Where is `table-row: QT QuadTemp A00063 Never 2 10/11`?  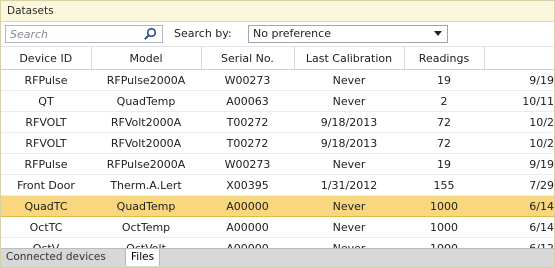 table-row: QT QuadTemp A00063 Never 2 10/11 is located at coordinates (277, 101).